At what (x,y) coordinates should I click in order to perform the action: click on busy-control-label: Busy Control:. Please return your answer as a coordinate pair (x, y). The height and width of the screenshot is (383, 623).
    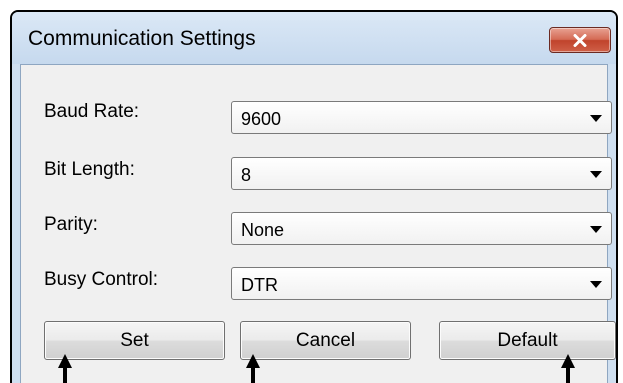
    Looking at the image, I should click on (101, 279).